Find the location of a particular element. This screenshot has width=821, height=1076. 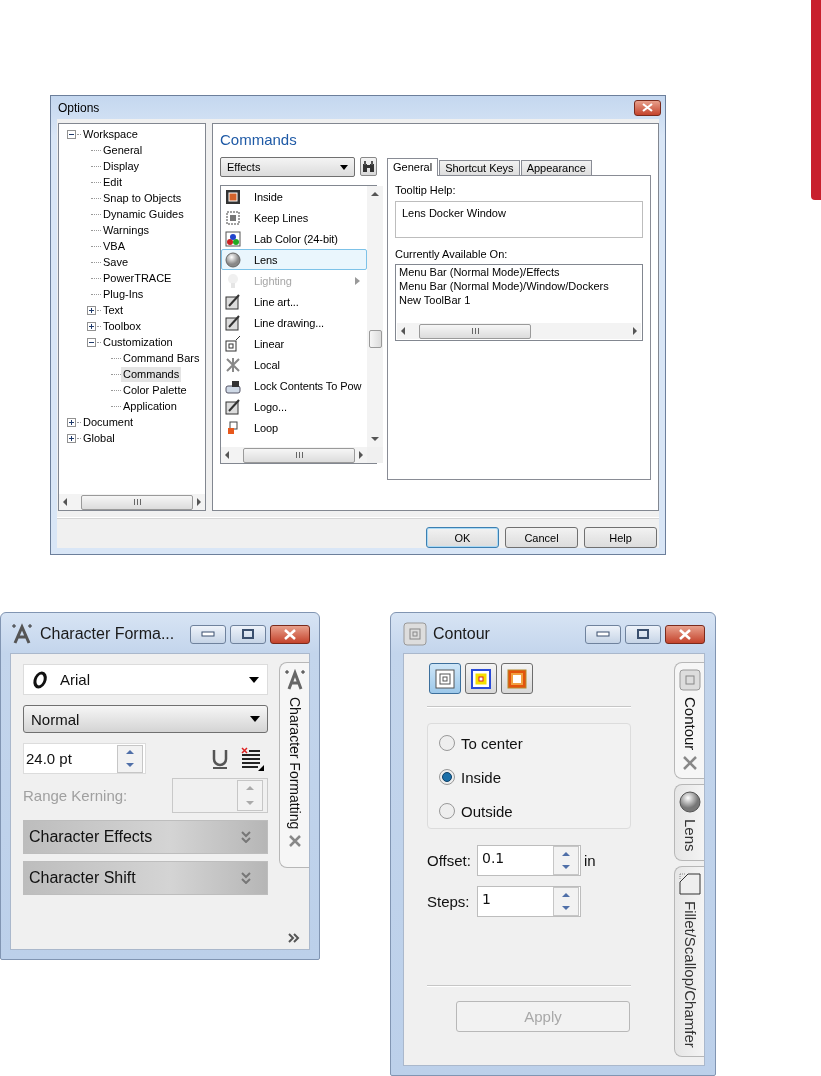

tab: Appearance is located at coordinates (556, 167).